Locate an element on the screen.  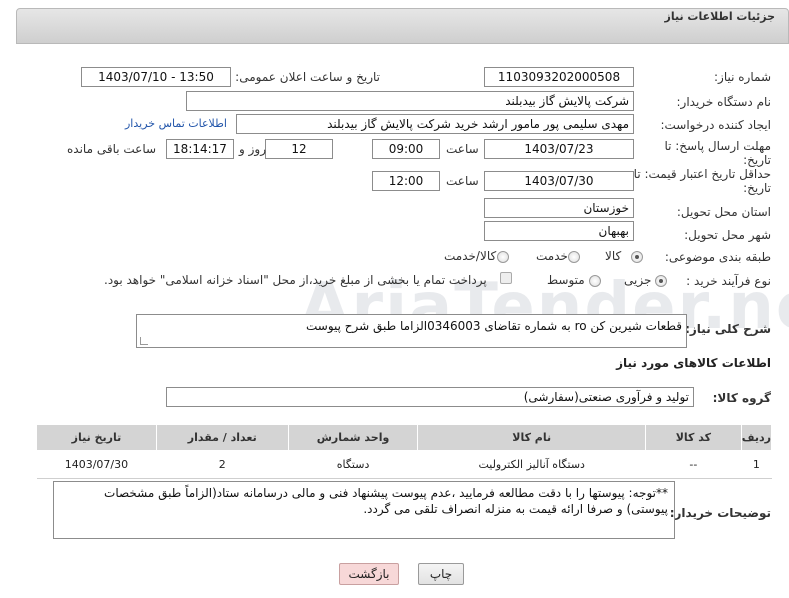
print-button: چاپ is located at coordinates (441, 574).